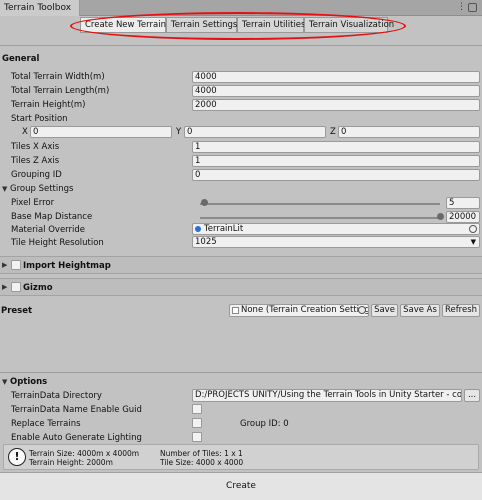  I want to click on preset-label: Preset, so click(17, 311).